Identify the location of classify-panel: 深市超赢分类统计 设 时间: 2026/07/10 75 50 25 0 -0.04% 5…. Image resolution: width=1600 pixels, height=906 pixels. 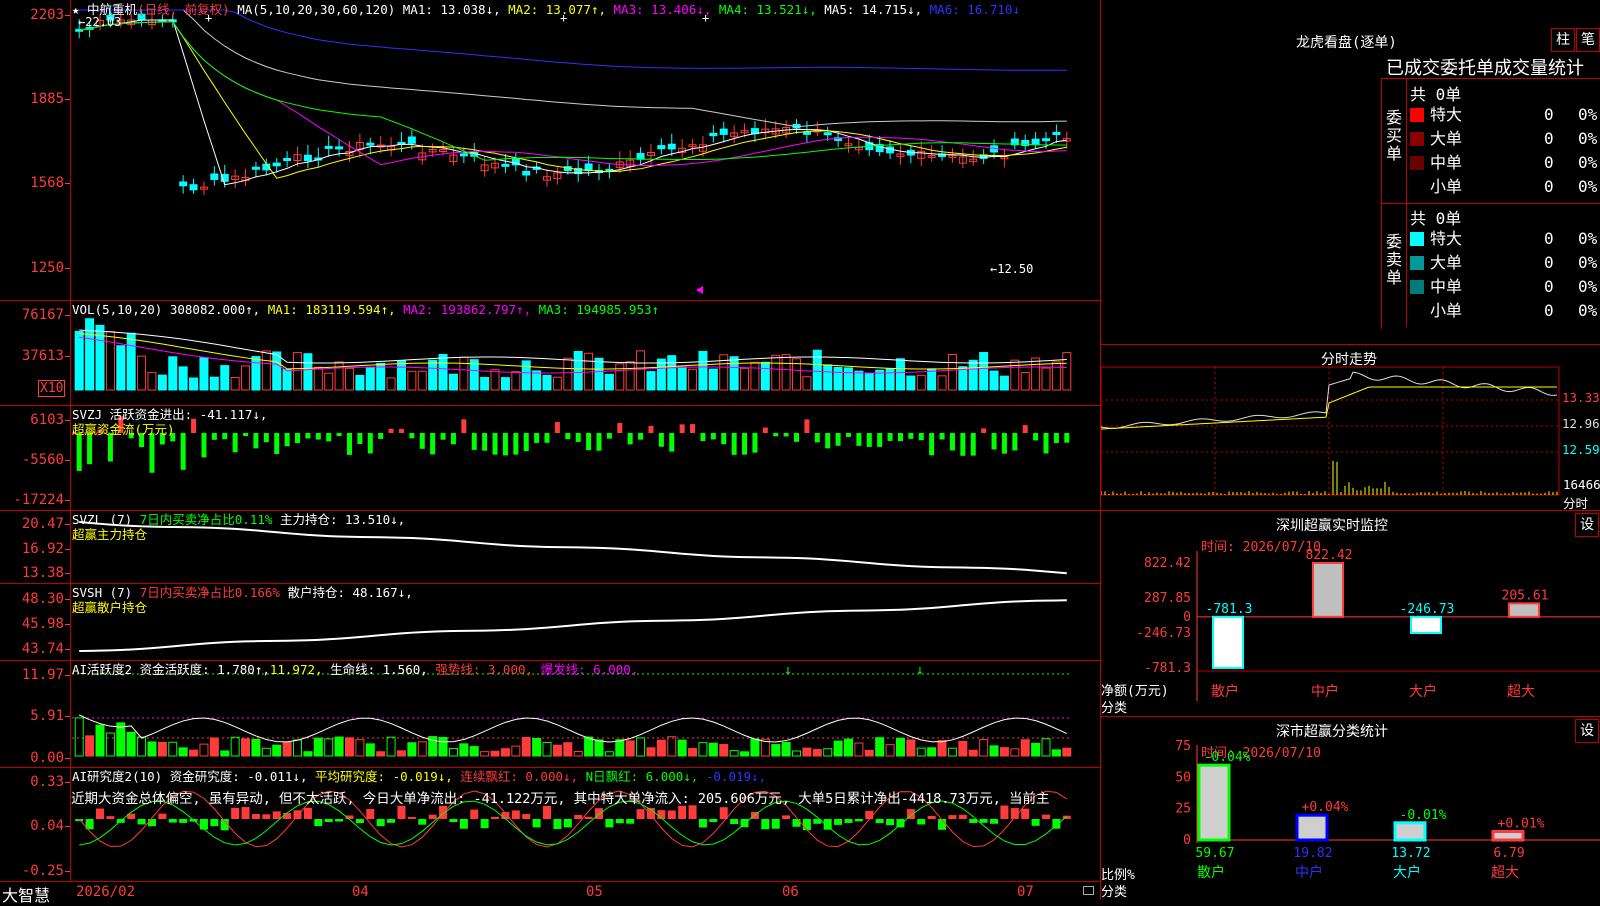
(1350, 808).